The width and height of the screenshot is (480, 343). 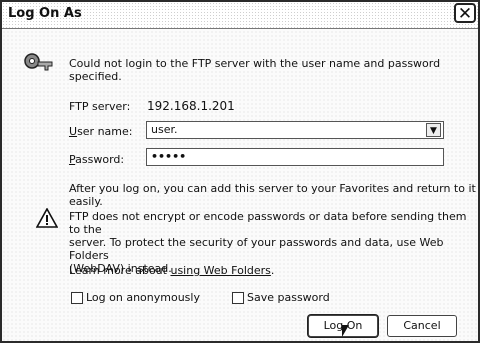 What do you see at coordinates (465, 13) in the screenshot?
I see `close-icon: ✕` at bounding box center [465, 13].